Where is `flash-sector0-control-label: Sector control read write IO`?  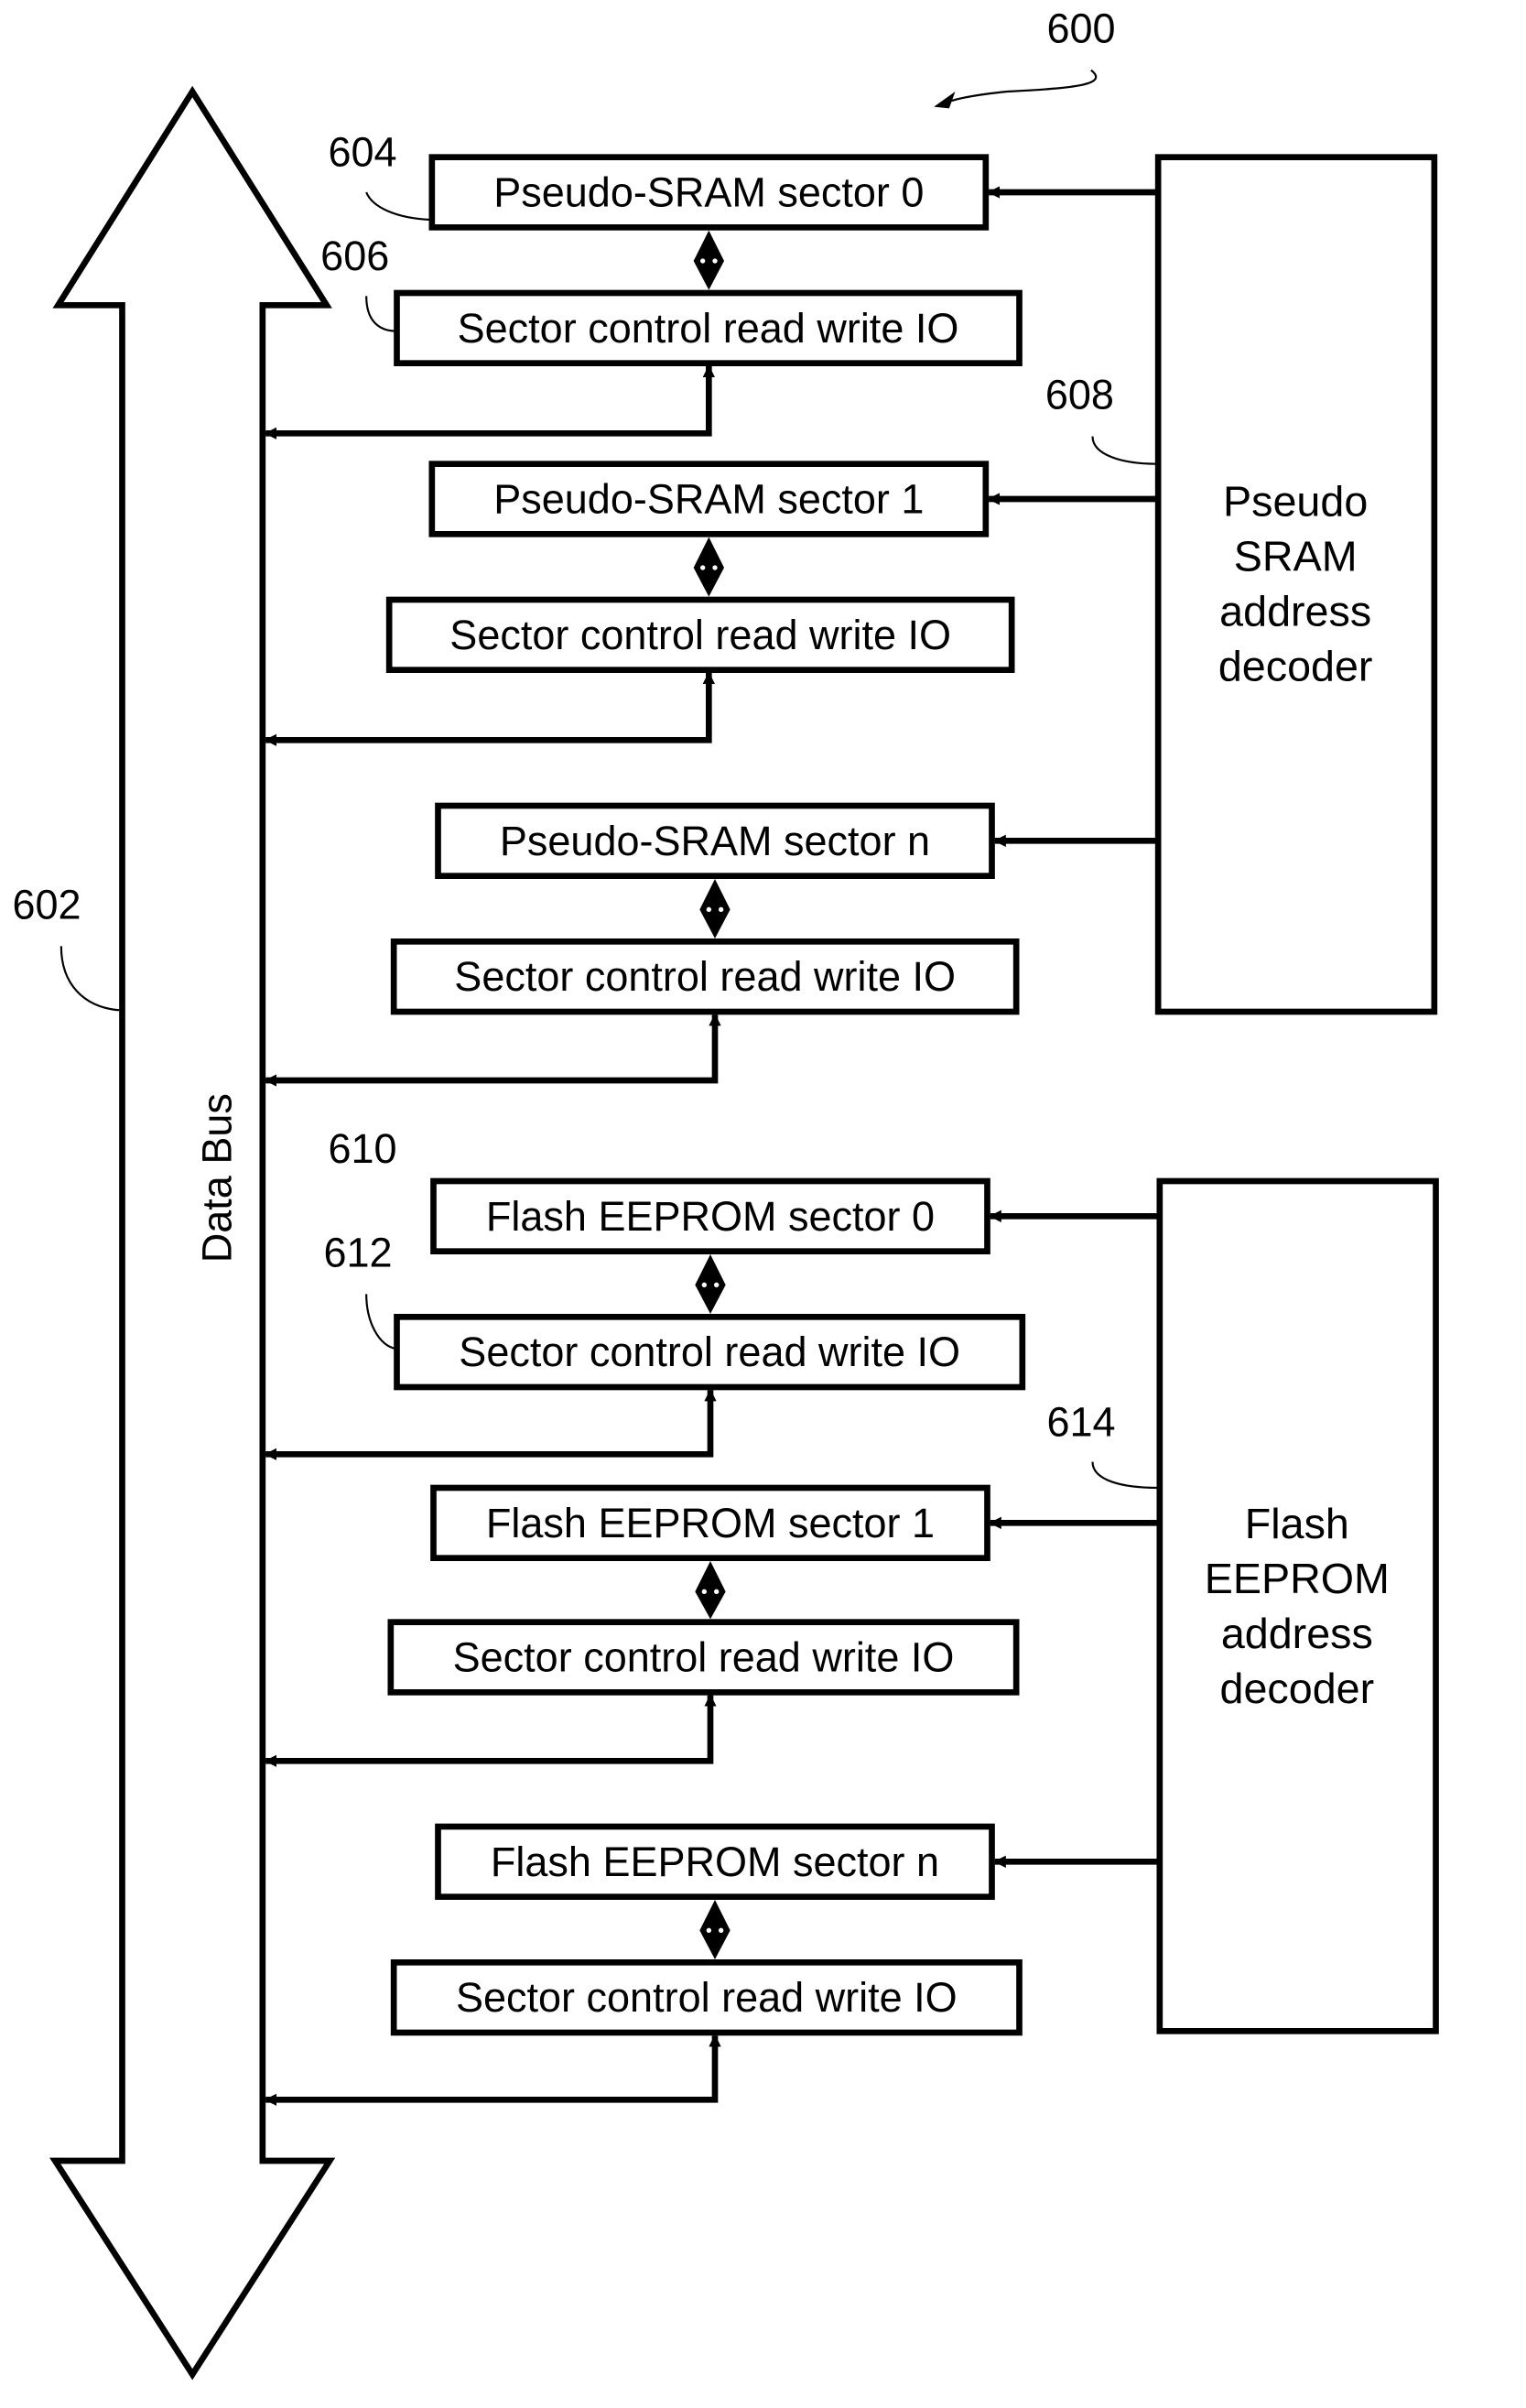 flash-sector0-control-label: Sector control read write IO is located at coordinates (709, 1352).